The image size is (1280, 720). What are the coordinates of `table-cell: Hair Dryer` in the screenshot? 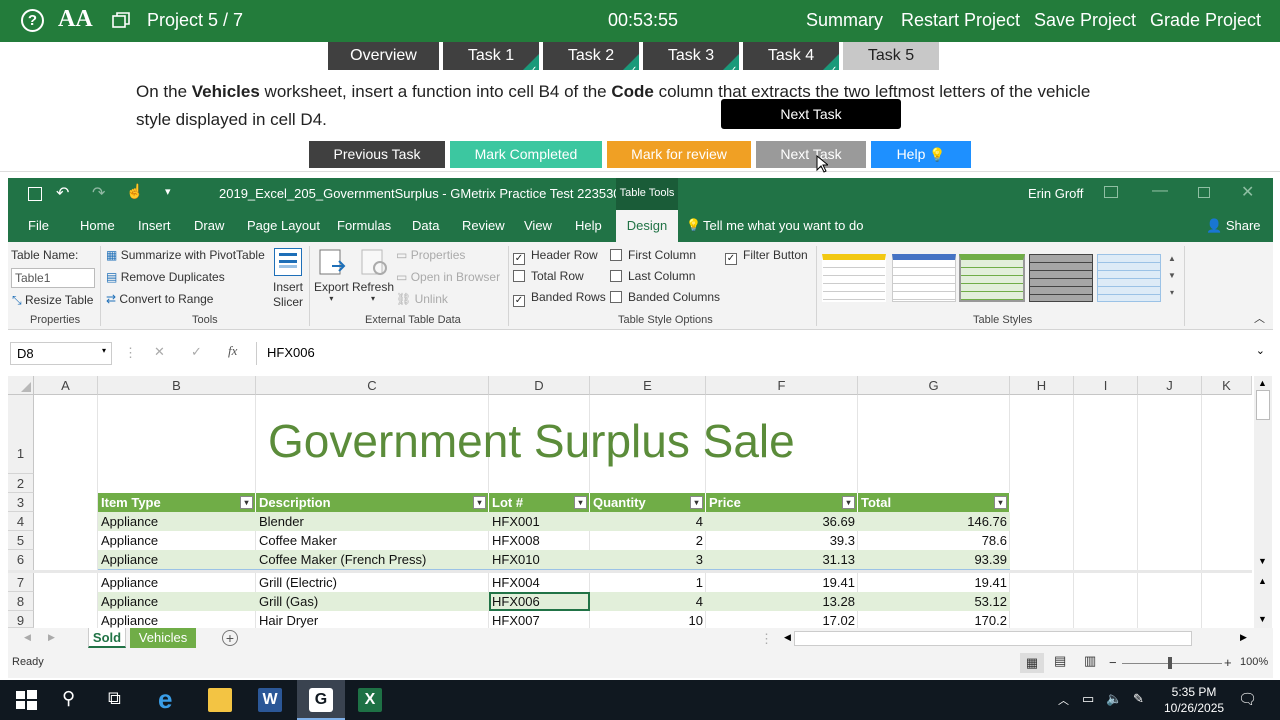 It's located at (372, 619).